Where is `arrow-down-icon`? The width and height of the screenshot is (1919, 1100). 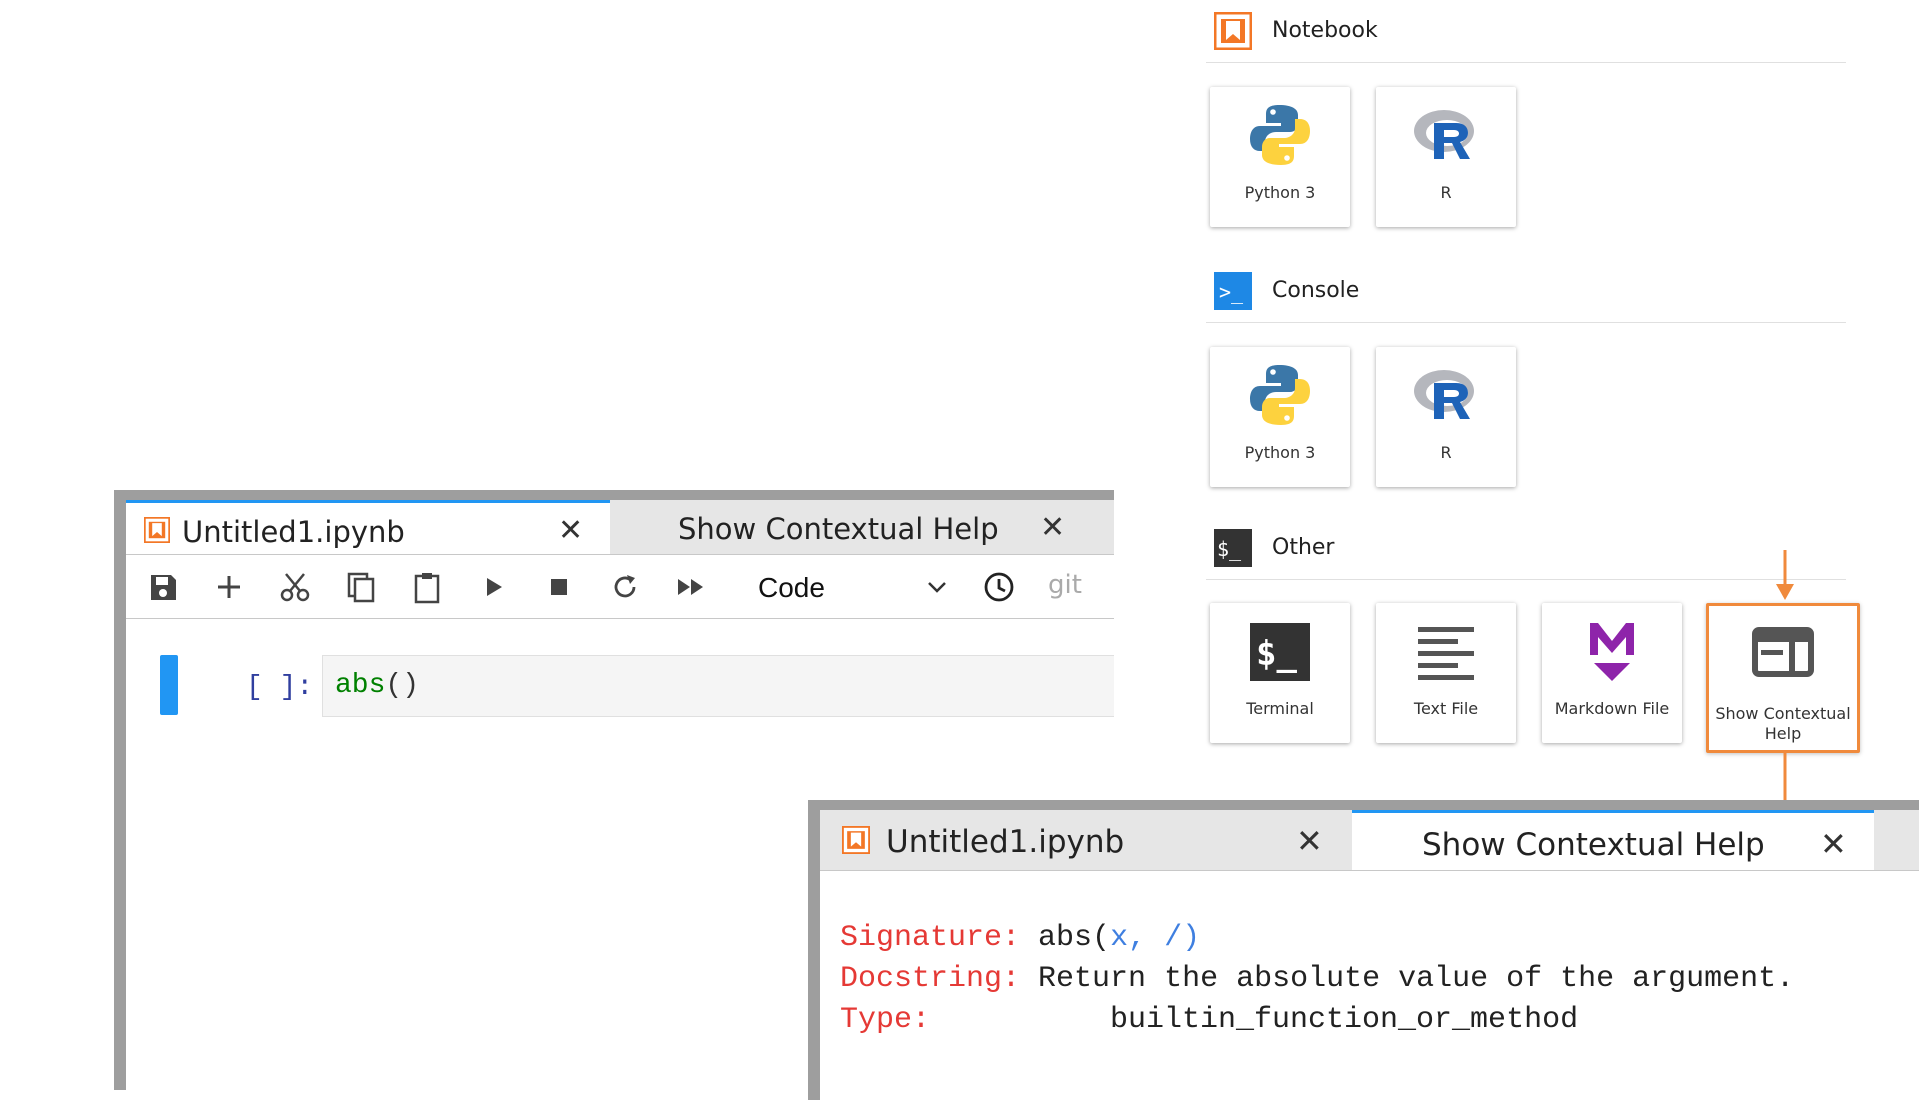
arrow-down-icon is located at coordinates (1785, 575).